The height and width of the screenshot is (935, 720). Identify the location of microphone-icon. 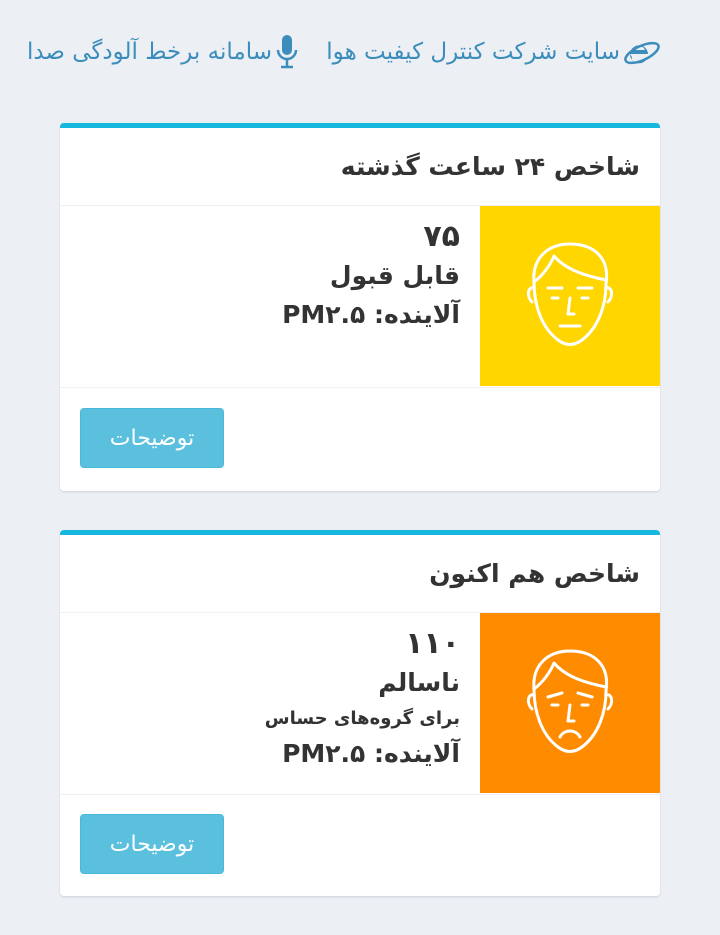
(287, 52).